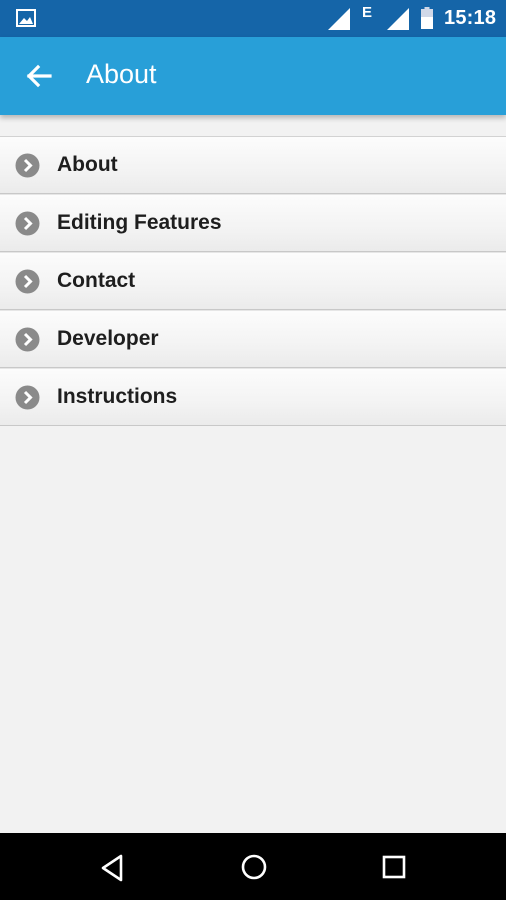 This screenshot has height=900, width=506. Describe the element at coordinates (253, 18) in the screenshot. I see `status-bar: E 15:18` at that location.